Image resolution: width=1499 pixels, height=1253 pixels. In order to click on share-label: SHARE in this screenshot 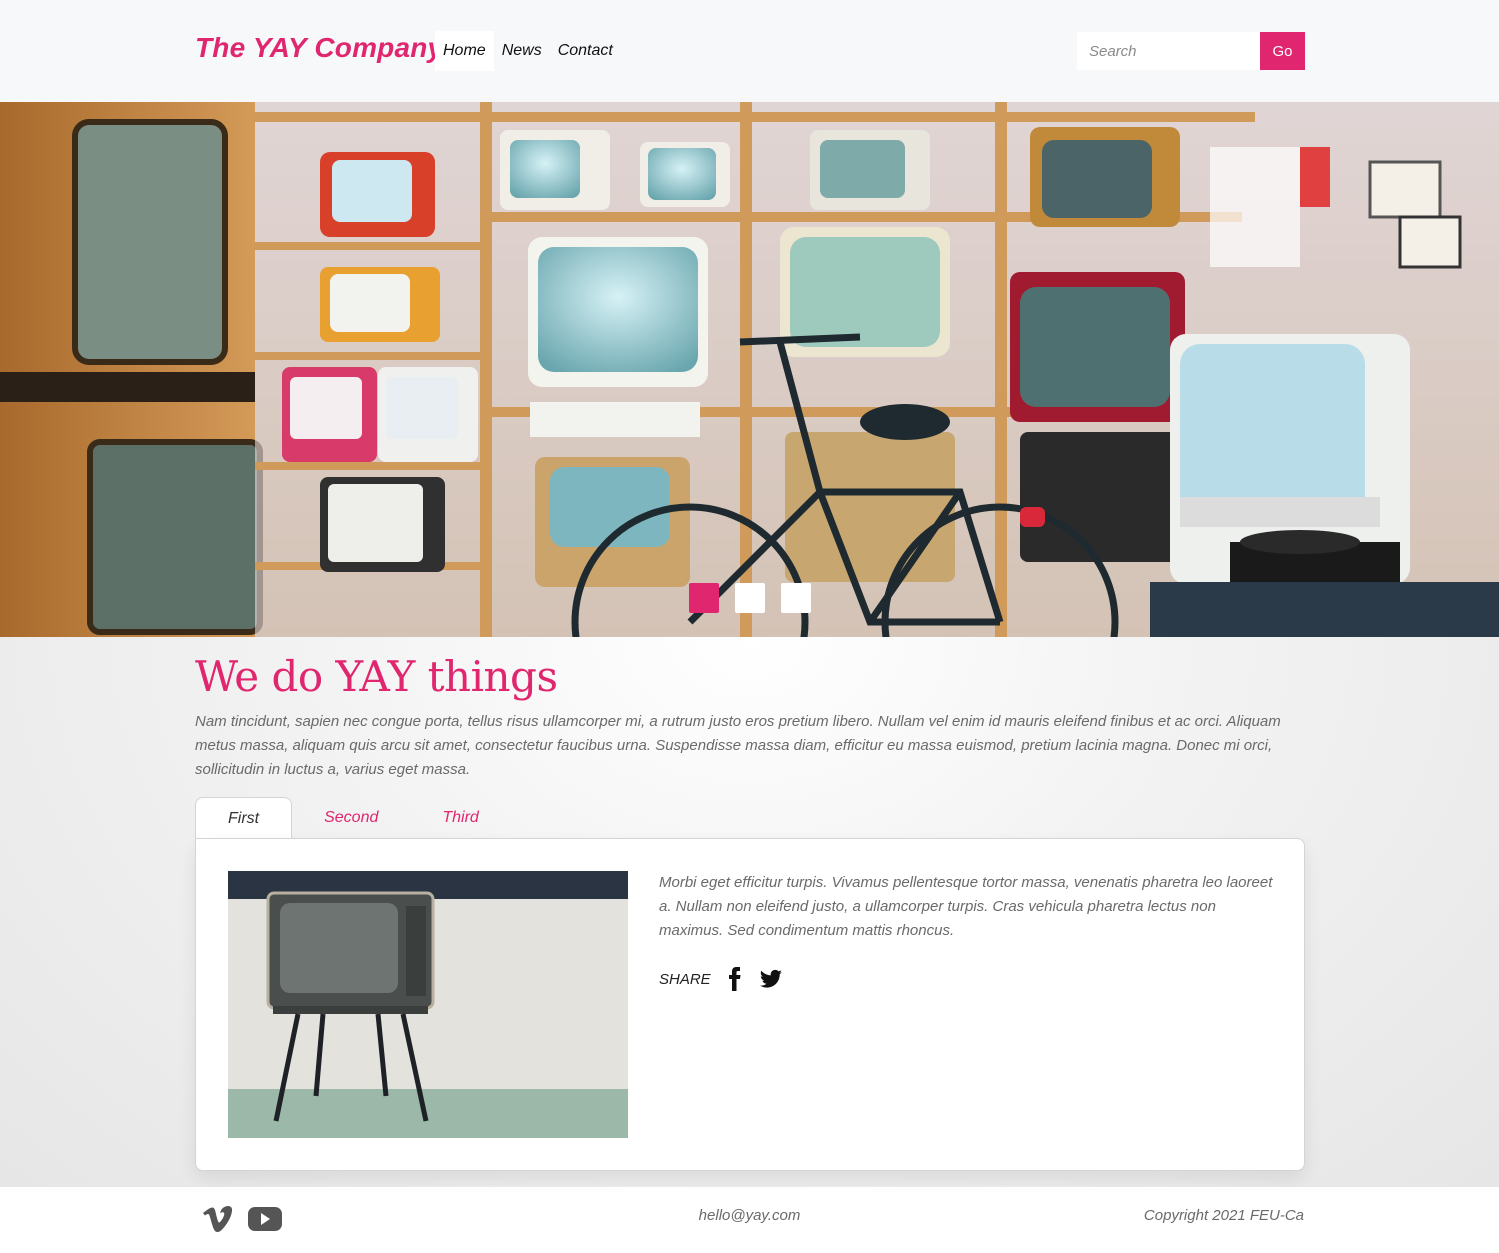, I will do `click(685, 979)`.